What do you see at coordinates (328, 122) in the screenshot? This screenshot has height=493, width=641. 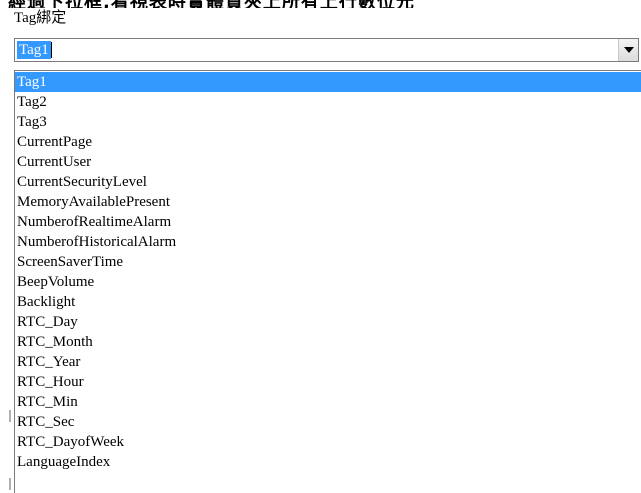 I see `list-item-tag3: Tag3` at bounding box center [328, 122].